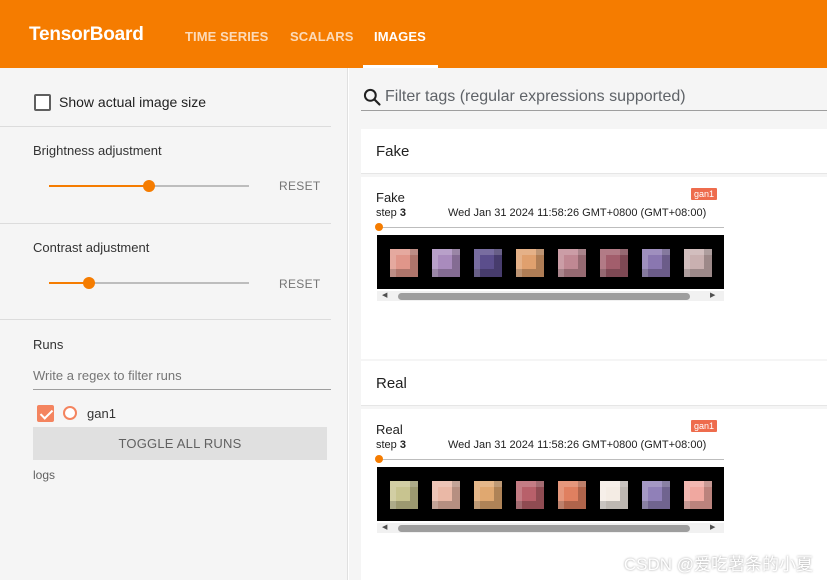 The image size is (827, 580). I want to click on runs-title: Runs, so click(48, 344).